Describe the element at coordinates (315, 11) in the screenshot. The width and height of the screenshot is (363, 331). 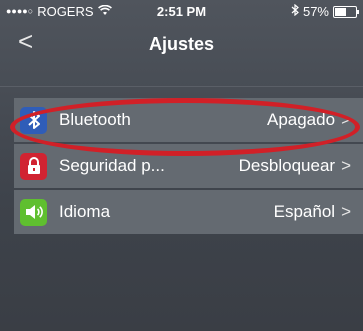
I see `battery-percent: 57%` at that location.